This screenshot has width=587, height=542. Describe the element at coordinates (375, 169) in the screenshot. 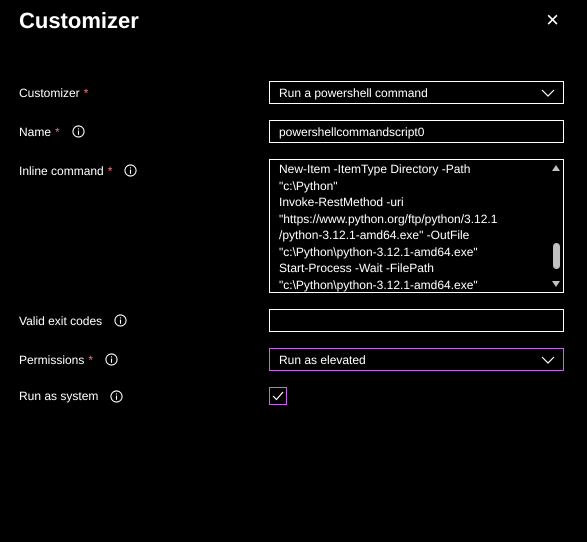

I see `command-line: New-Item -ItemType Directory -Path` at that location.